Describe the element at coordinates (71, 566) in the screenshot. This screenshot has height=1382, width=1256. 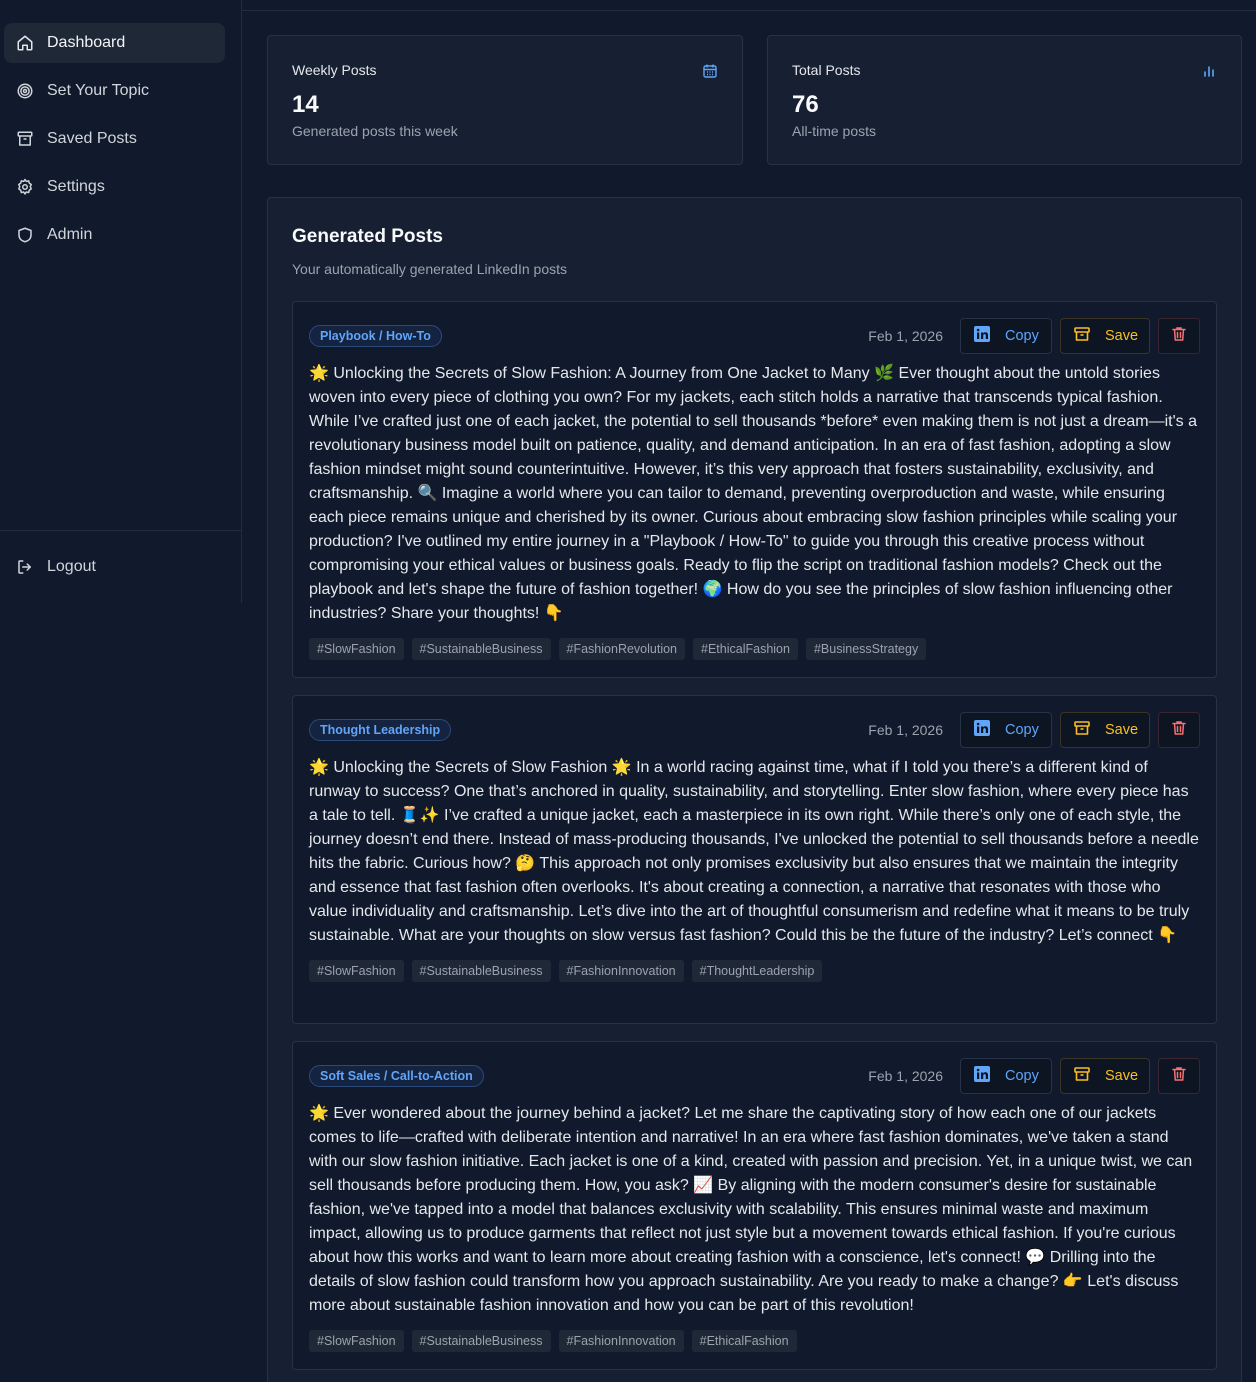
I see `logout-label: Logout` at that location.